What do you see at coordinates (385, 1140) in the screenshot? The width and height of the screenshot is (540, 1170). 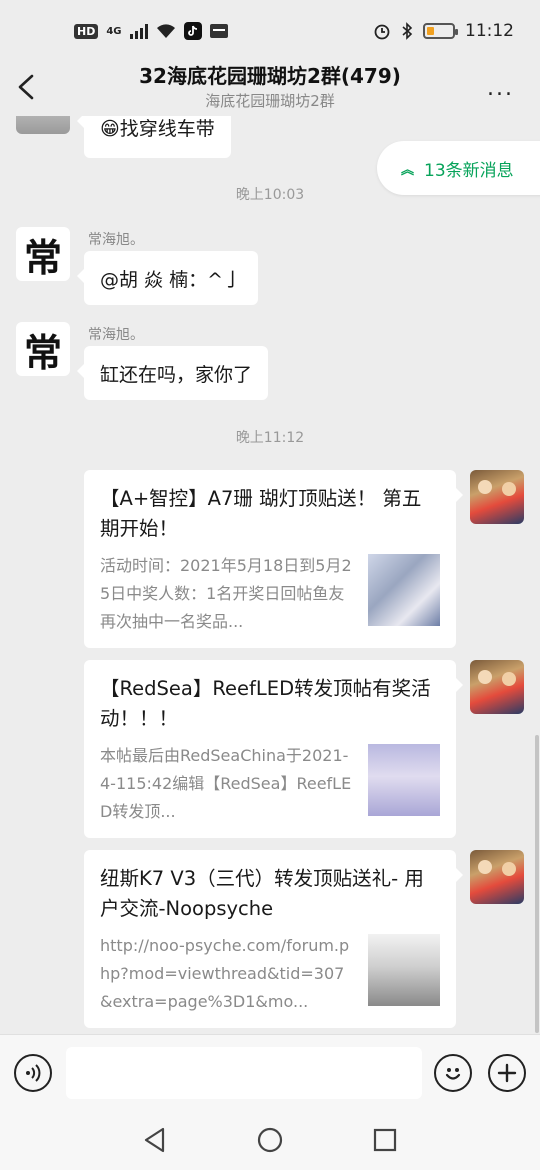 I see `nav-recent-icon` at bounding box center [385, 1140].